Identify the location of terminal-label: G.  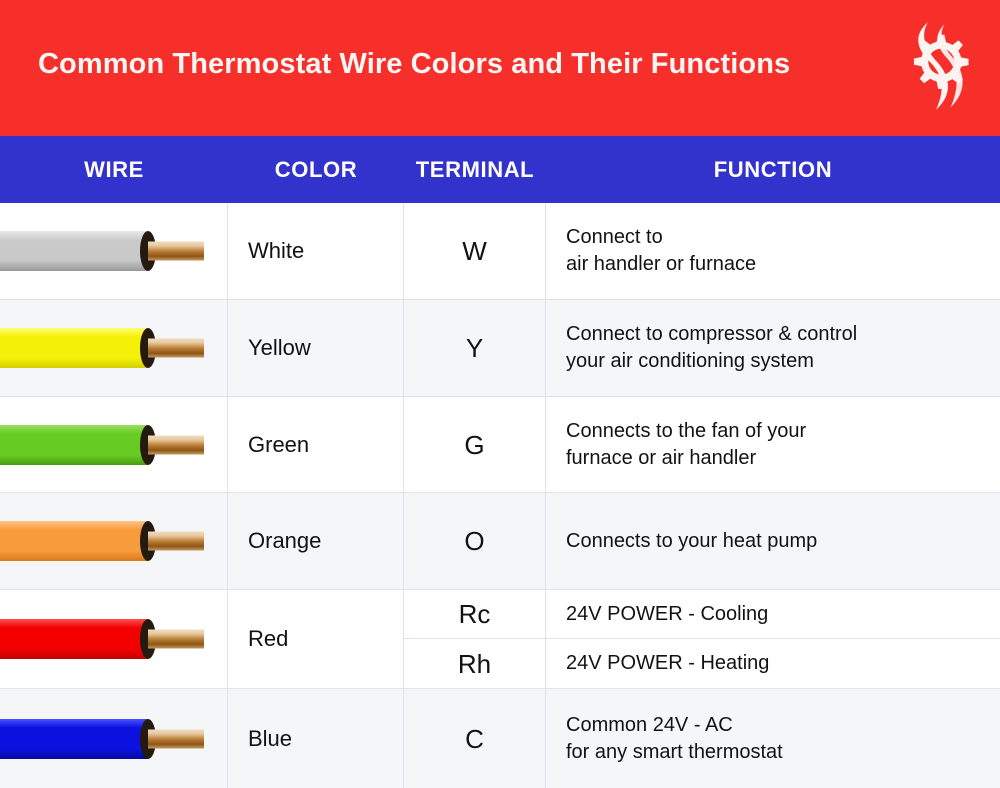
(474, 444).